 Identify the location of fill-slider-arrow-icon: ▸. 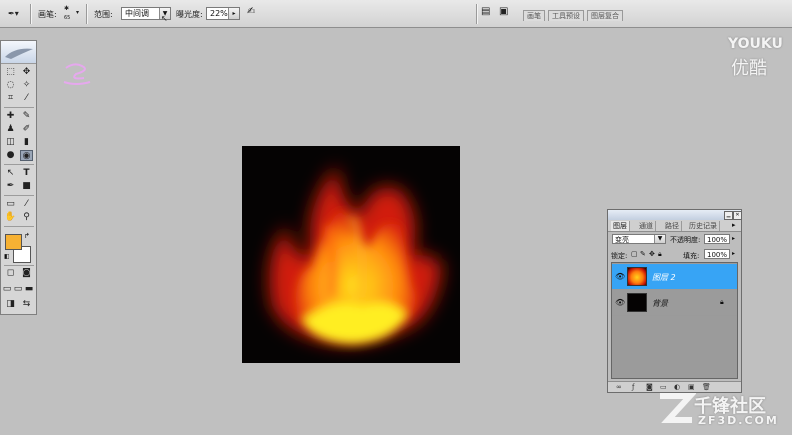
(733, 253).